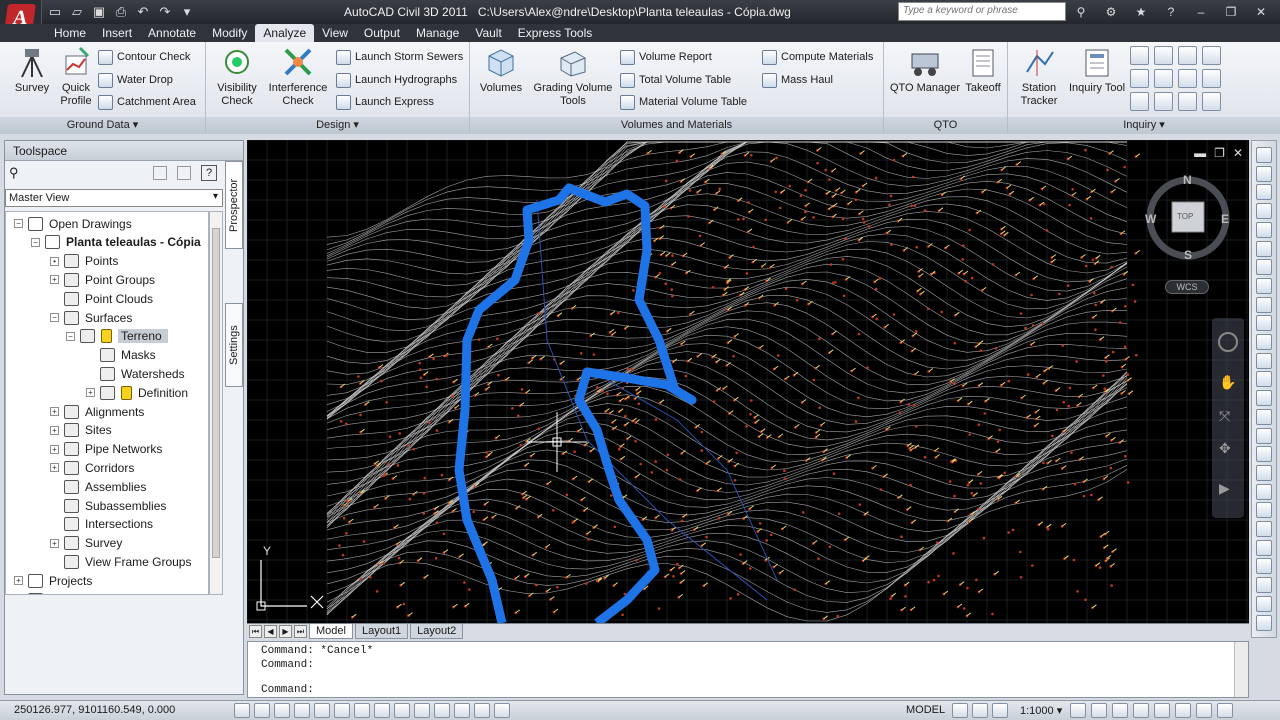 This screenshot has height=720, width=1280. What do you see at coordinates (666, 57) in the screenshot?
I see `volume-report-button: Volume Report` at bounding box center [666, 57].